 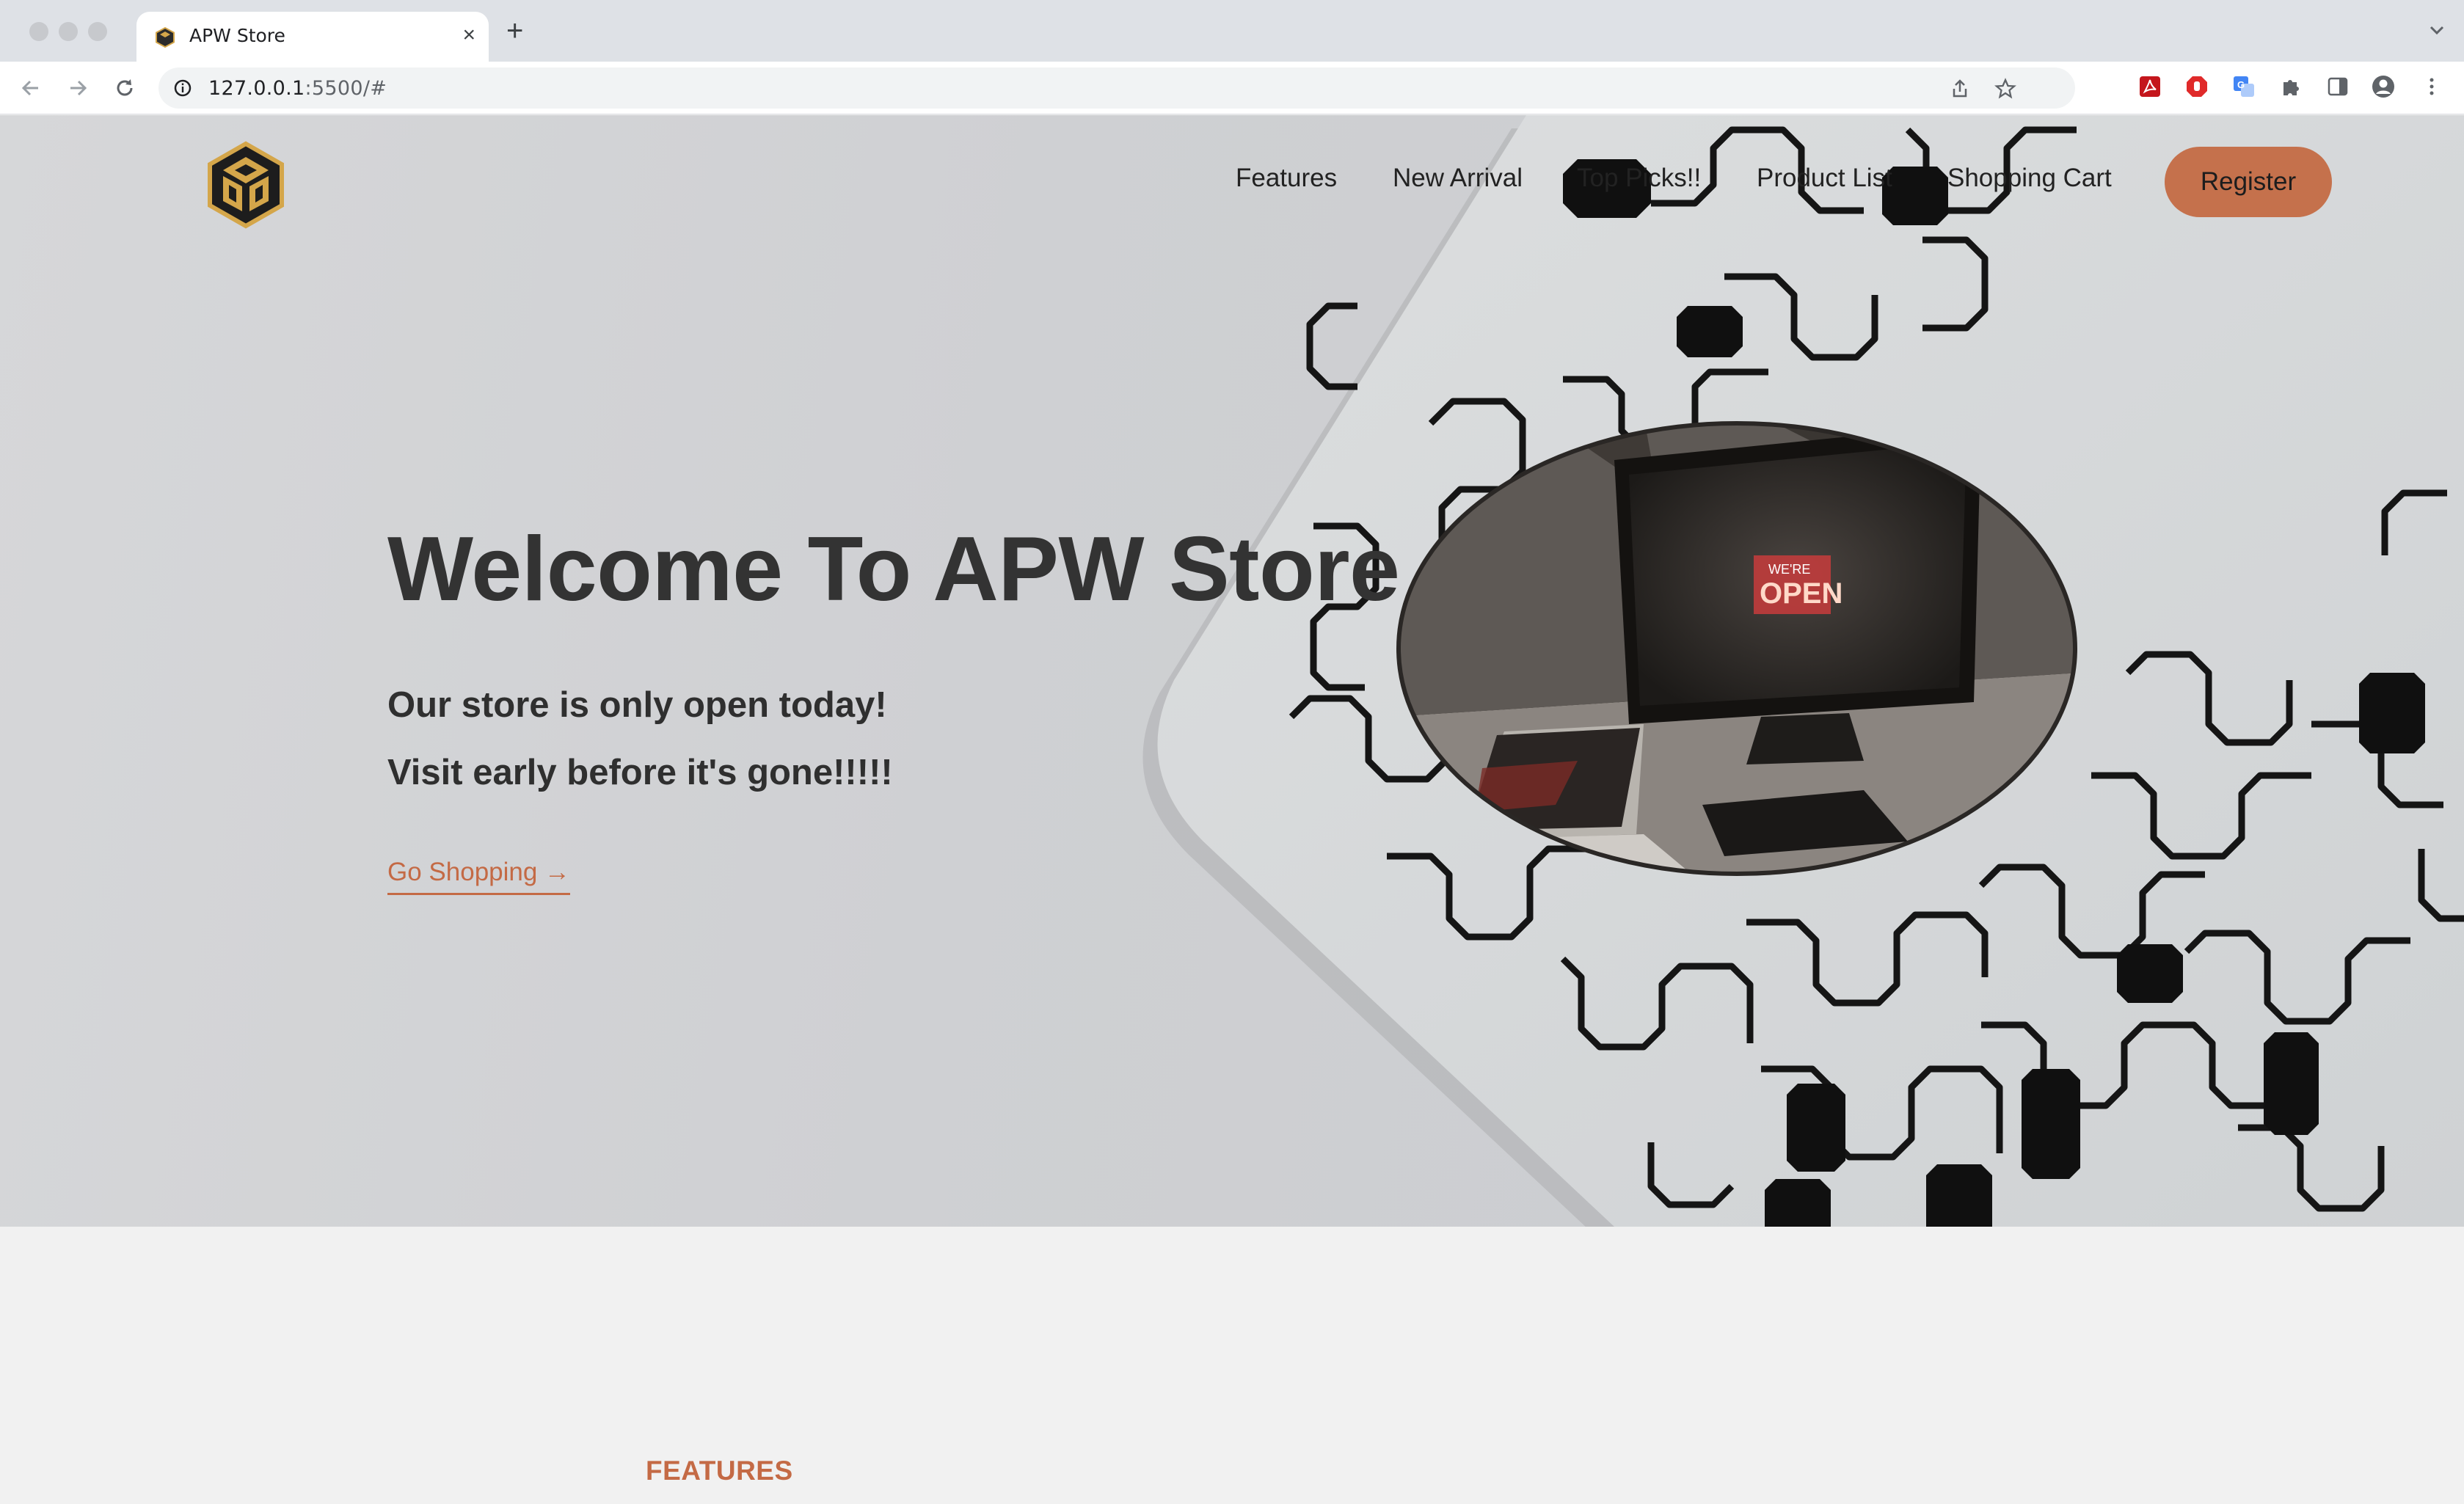 What do you see at coordinates (2241, 84) in the screenshot?
I see `svg-text: G` at bounding box center [2241, 84].